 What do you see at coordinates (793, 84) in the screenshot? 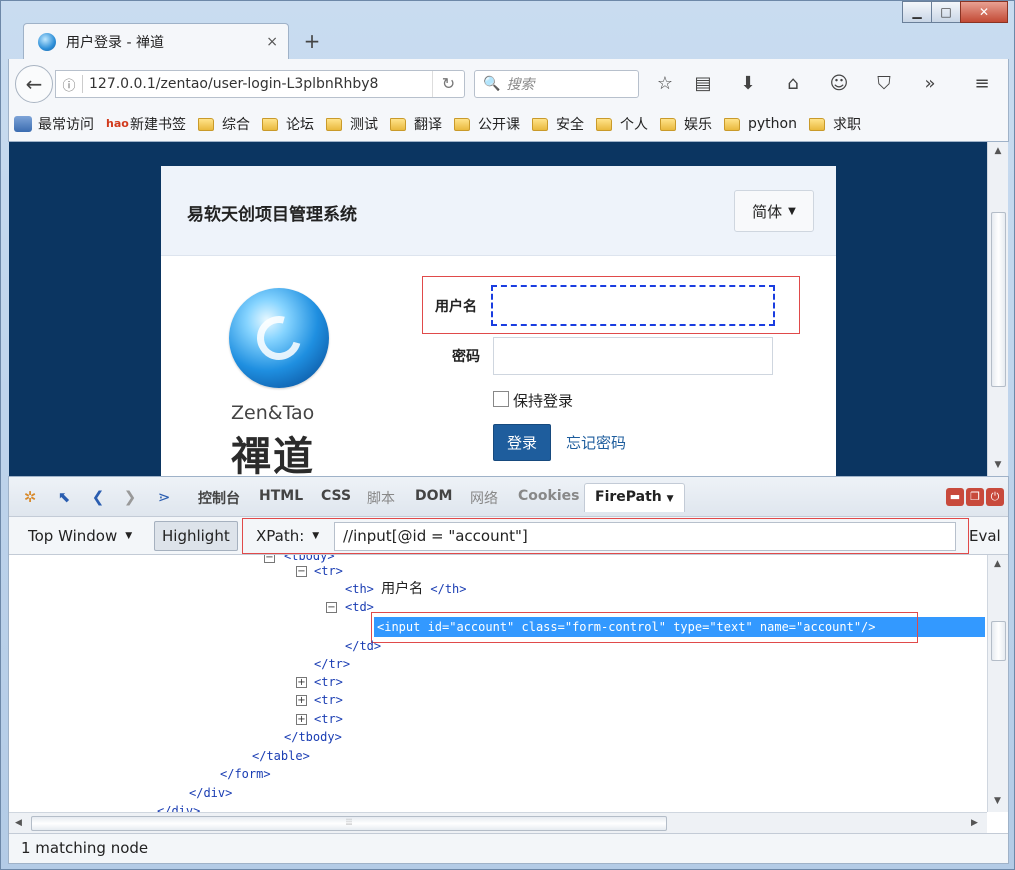
I see `home-icon: ⌂` at bounding box center [793, 84].